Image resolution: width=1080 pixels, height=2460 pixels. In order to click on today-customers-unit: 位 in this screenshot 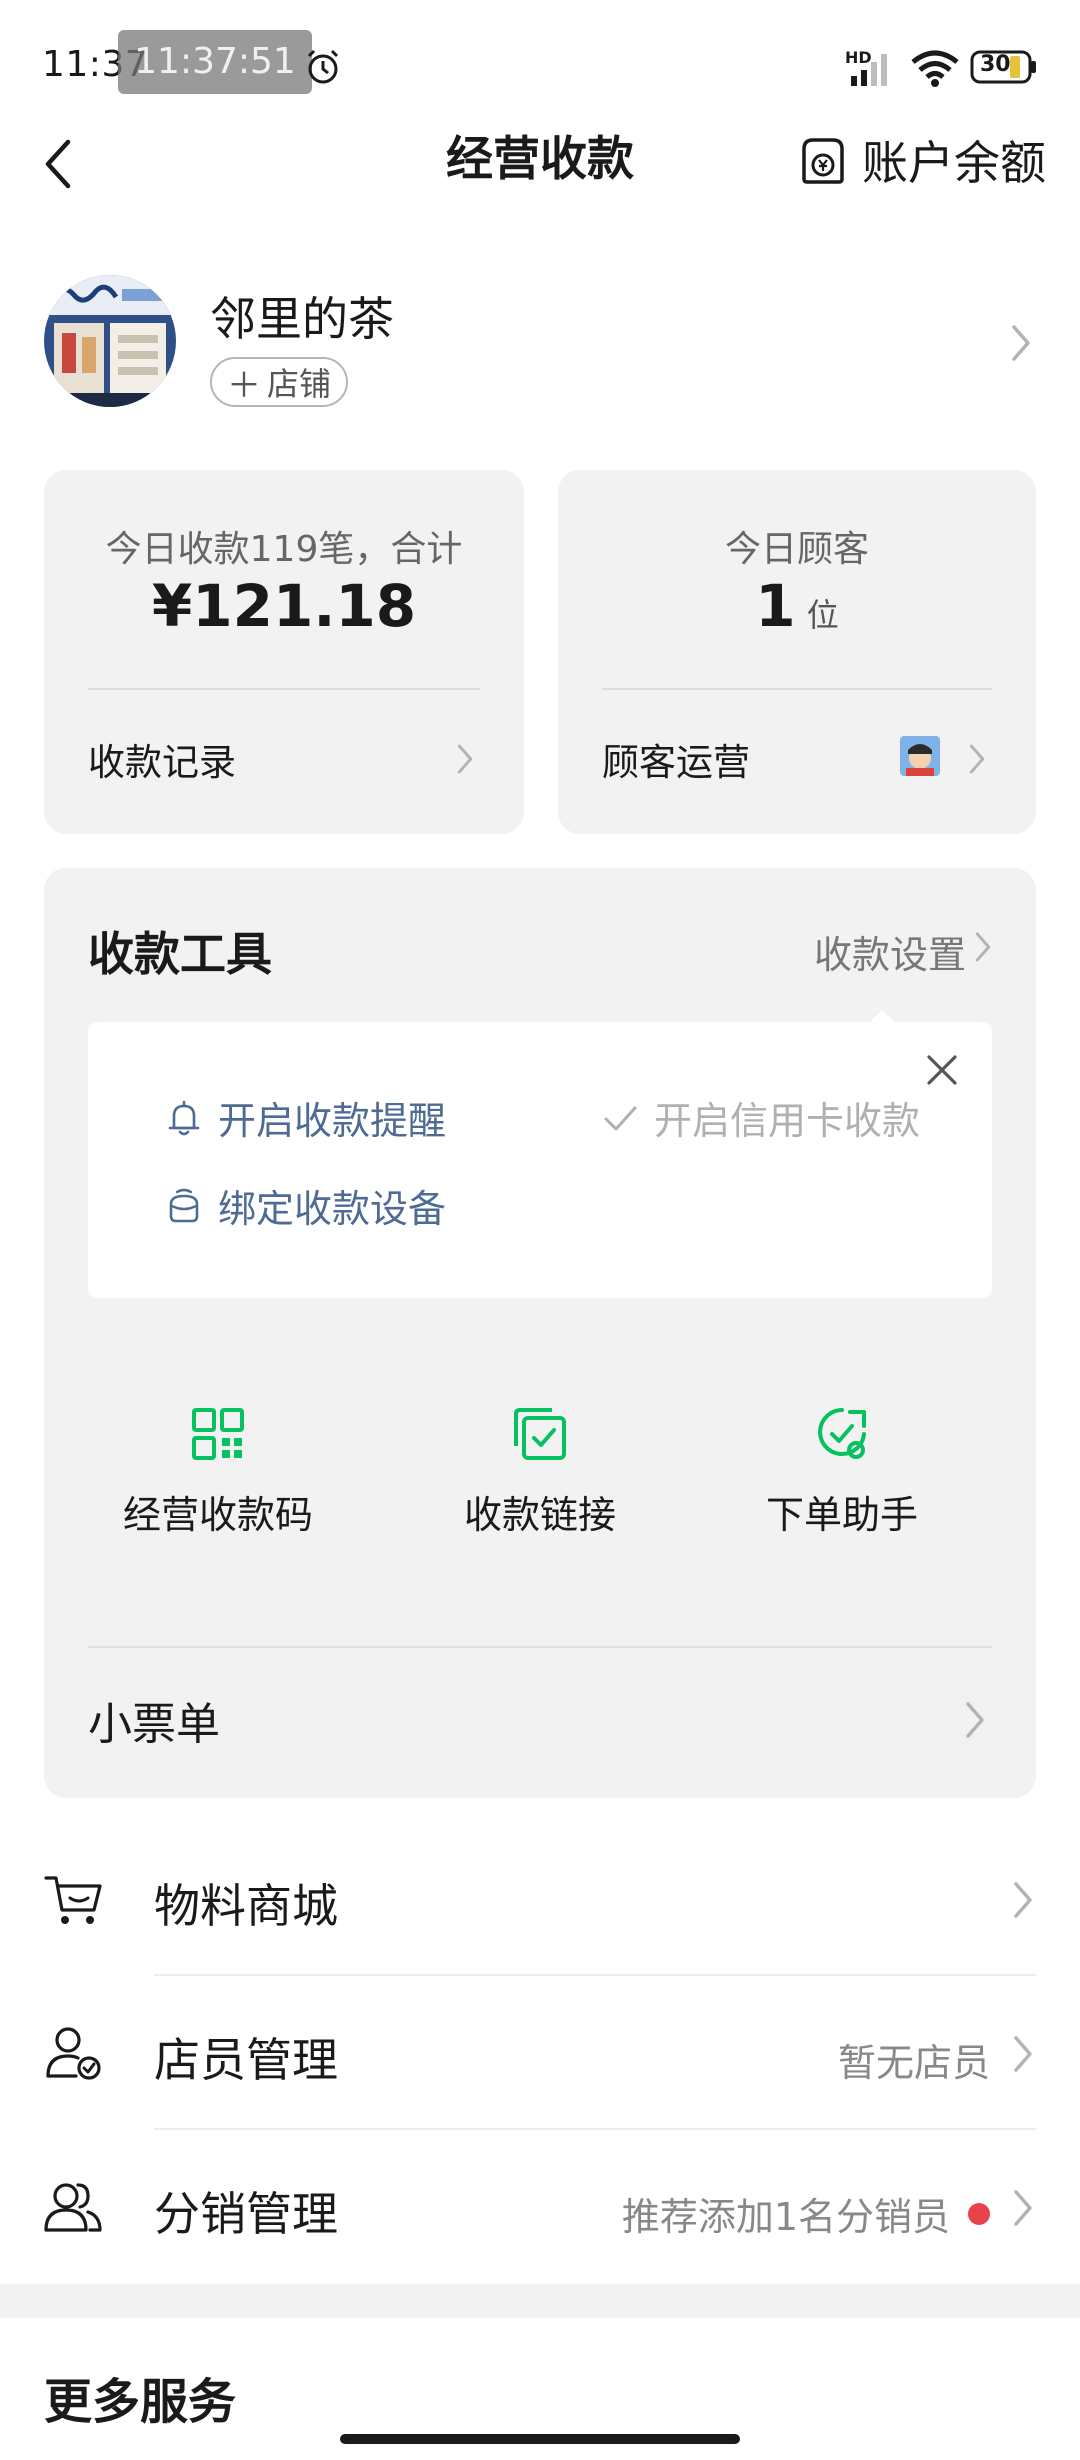, I will do `click(822, 615)`.